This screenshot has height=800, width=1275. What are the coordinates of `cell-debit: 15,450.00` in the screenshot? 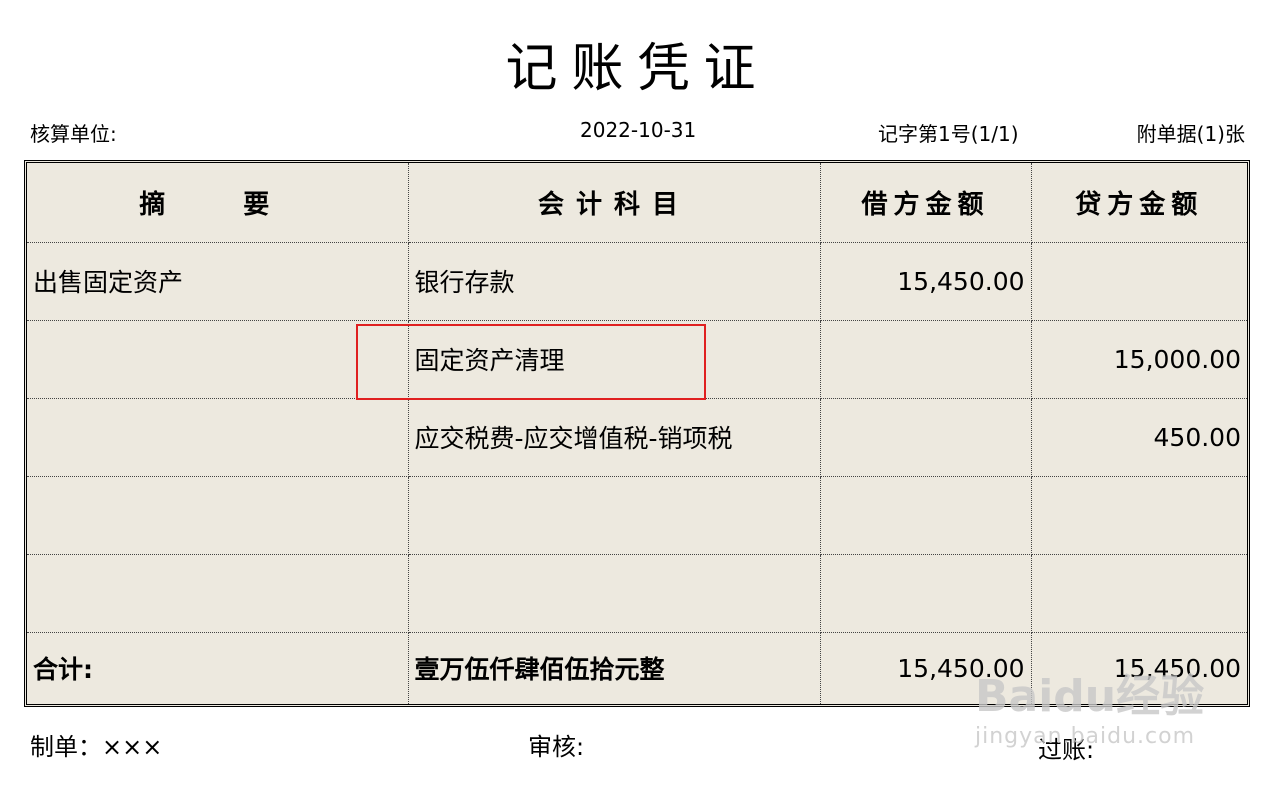 It's located at (925, 281).